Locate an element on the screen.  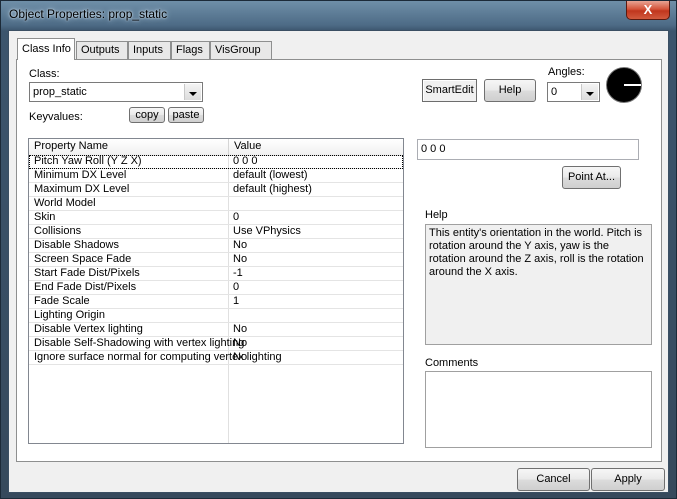
tab-flags: Flags is located at coordinates (190, 50).